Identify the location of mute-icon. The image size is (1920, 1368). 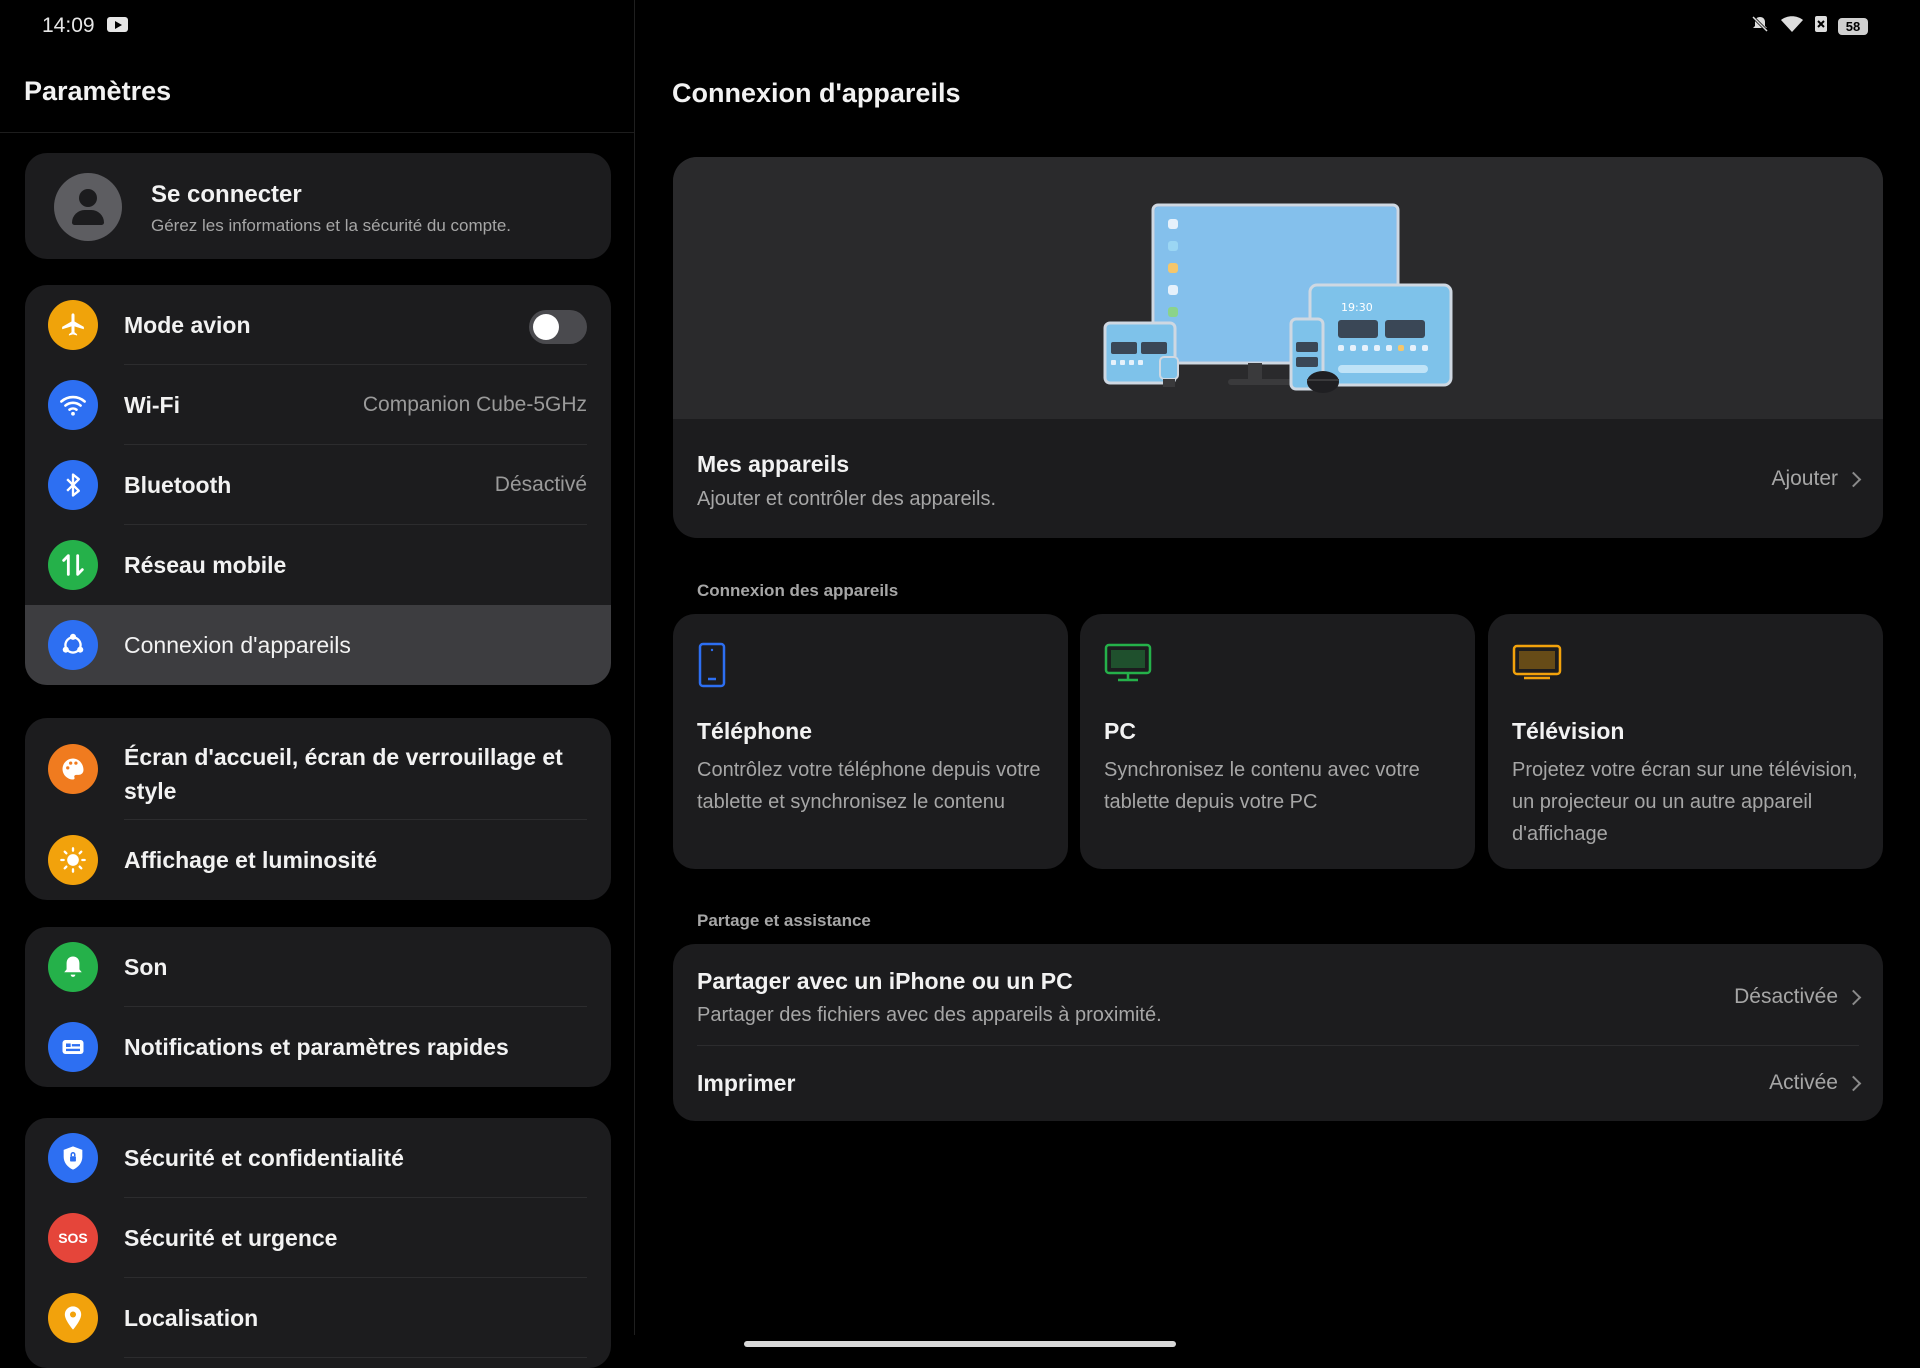
(1760, 26).